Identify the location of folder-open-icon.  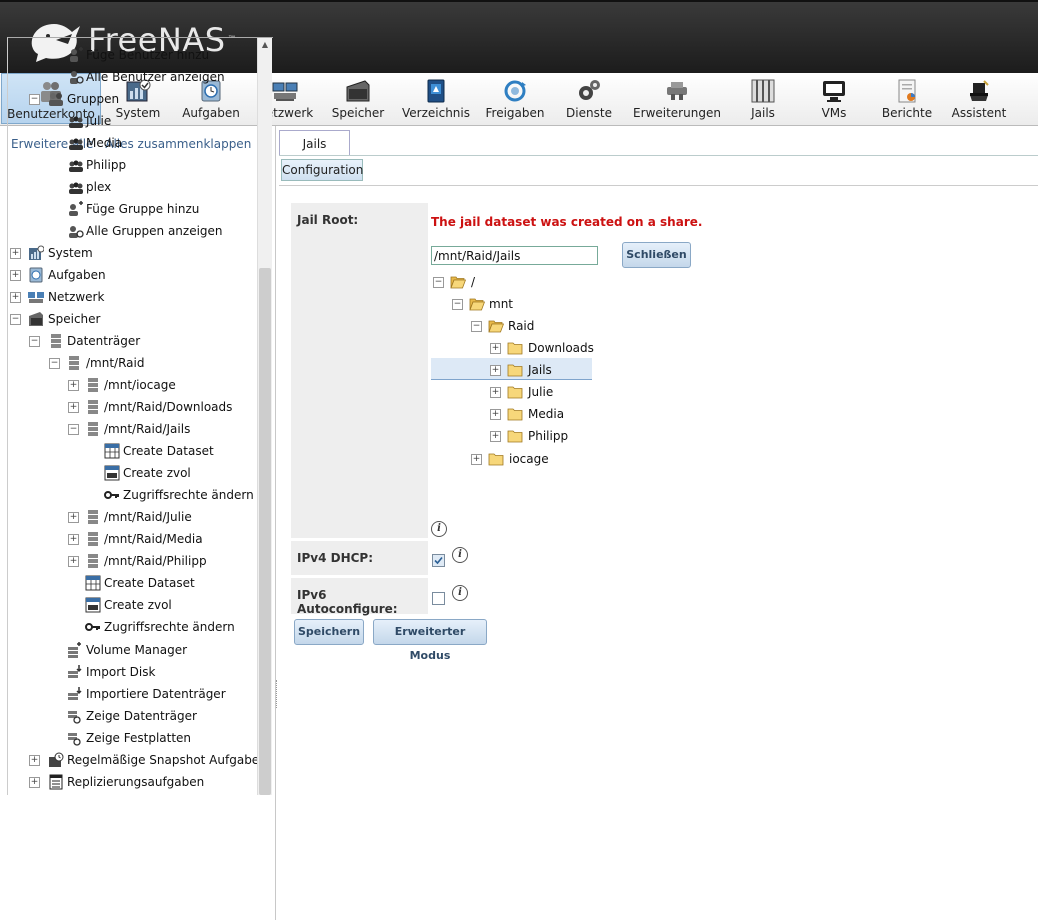
(477, 304).